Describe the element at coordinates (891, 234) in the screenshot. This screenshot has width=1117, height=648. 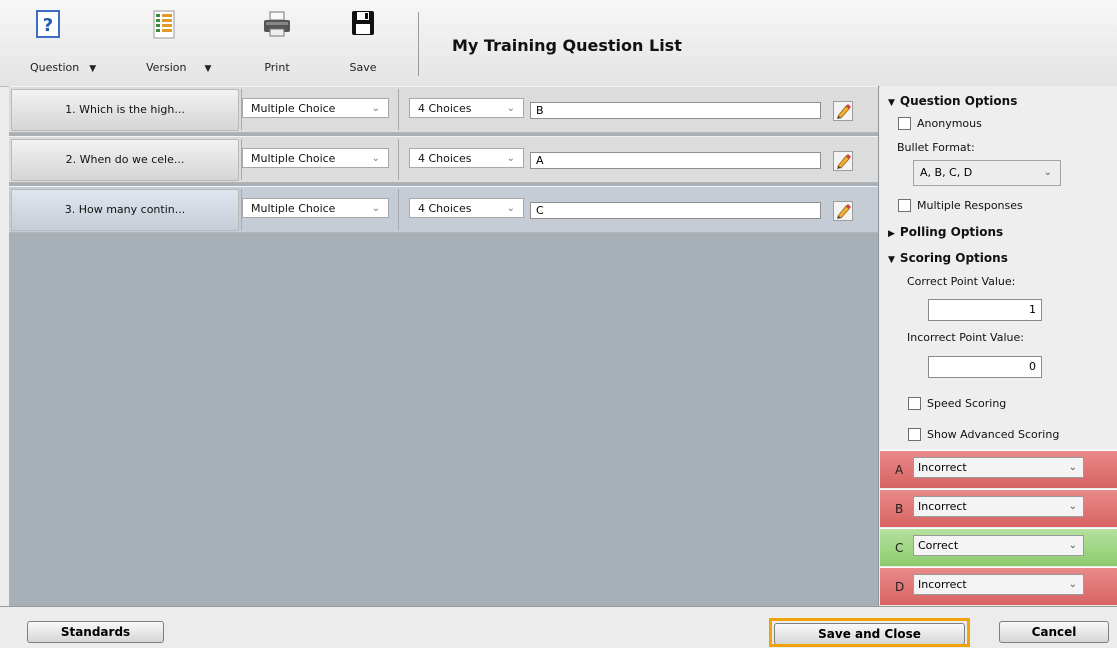
I see `collapsed-triangle-icon: ▶` at that location.